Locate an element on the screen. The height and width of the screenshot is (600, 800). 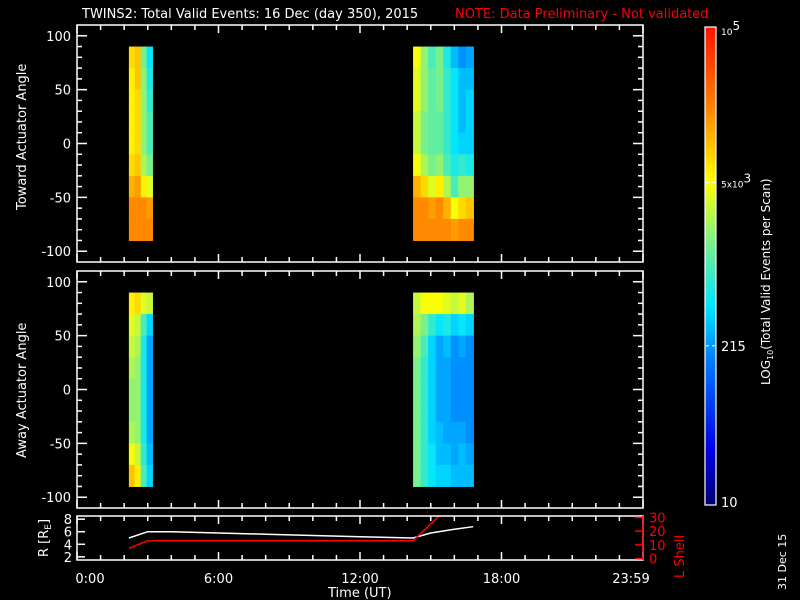
ytick-label: 0 is located at coordinates (67, 145).